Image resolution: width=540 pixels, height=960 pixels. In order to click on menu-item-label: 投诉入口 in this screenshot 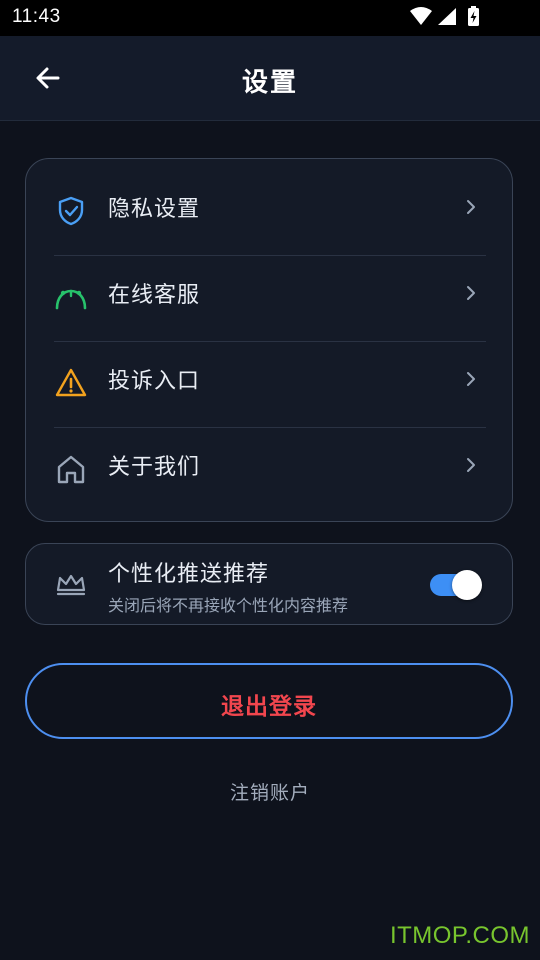, I will do `click(154, 381)`.